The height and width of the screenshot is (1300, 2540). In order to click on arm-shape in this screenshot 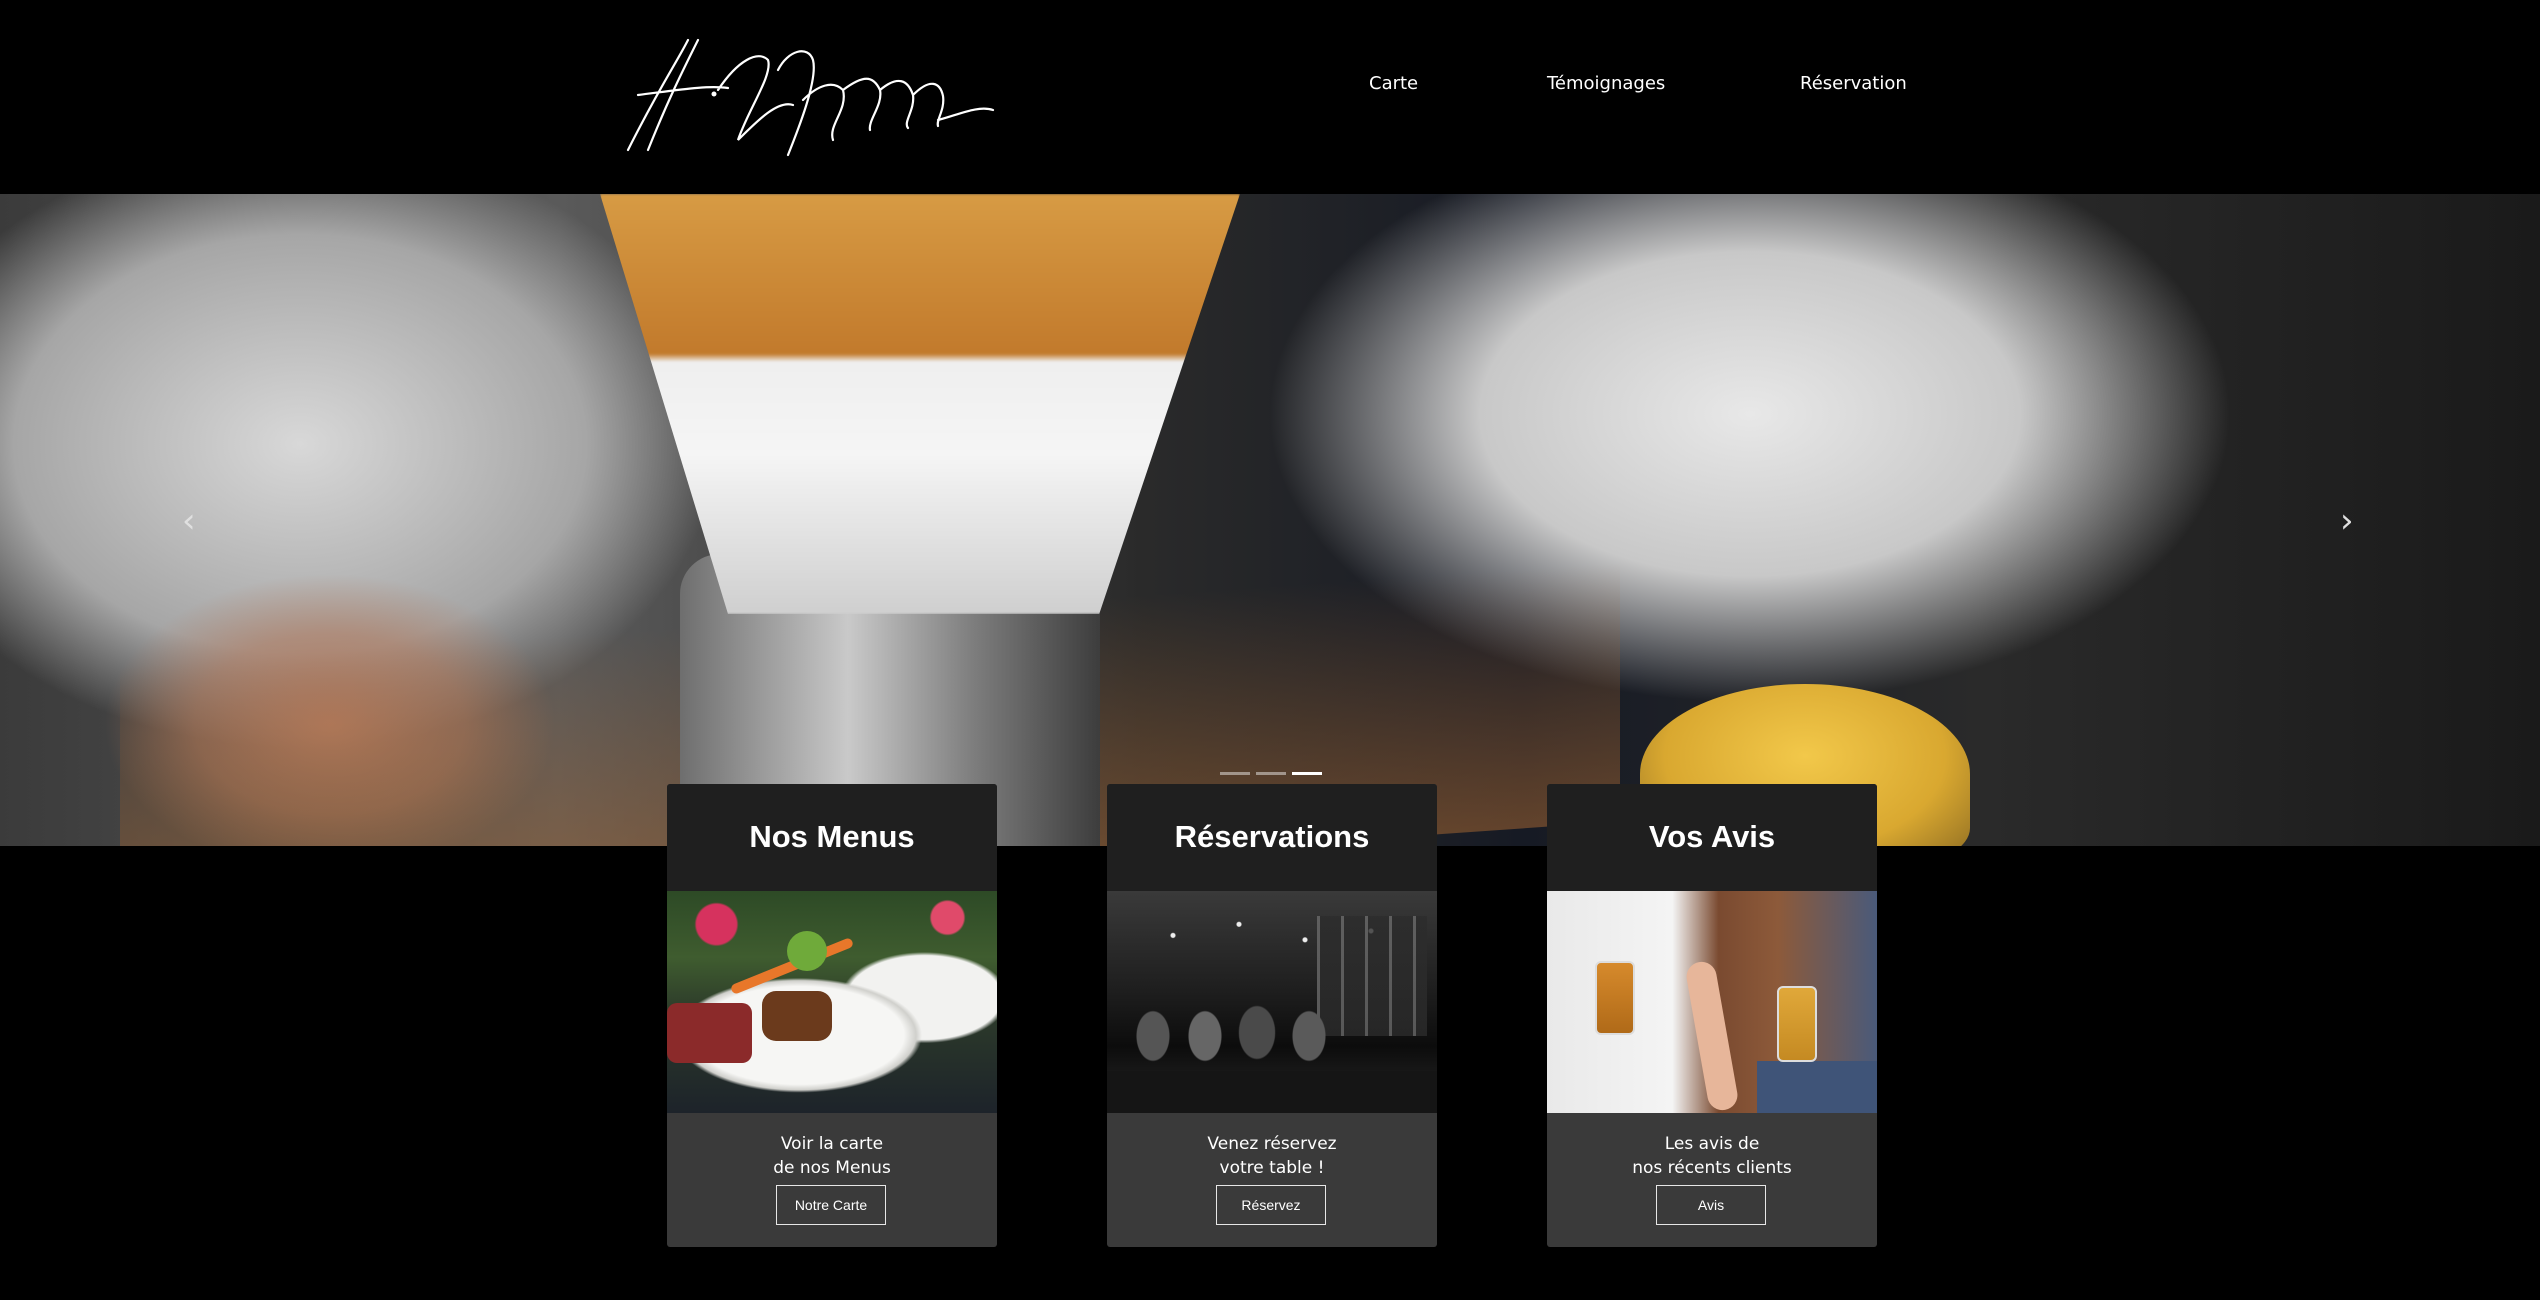, I will do `click(1712, 1036)`.